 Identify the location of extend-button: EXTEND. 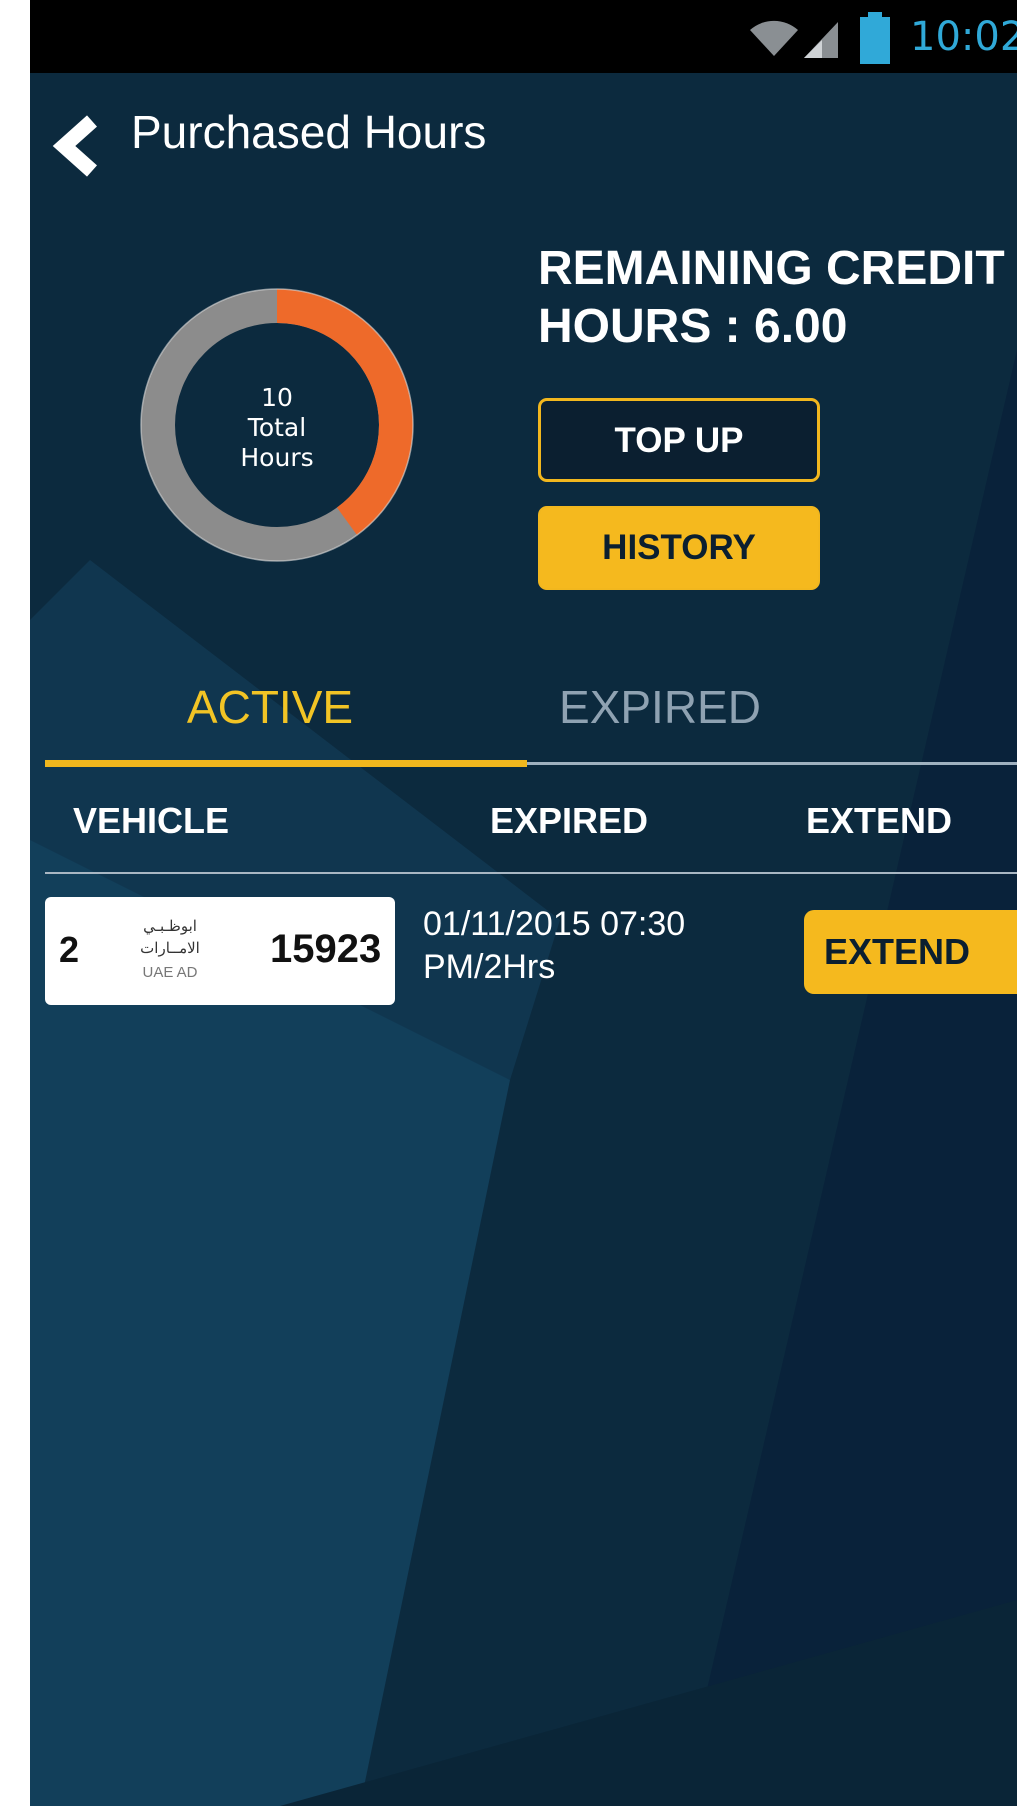
(910, 952).